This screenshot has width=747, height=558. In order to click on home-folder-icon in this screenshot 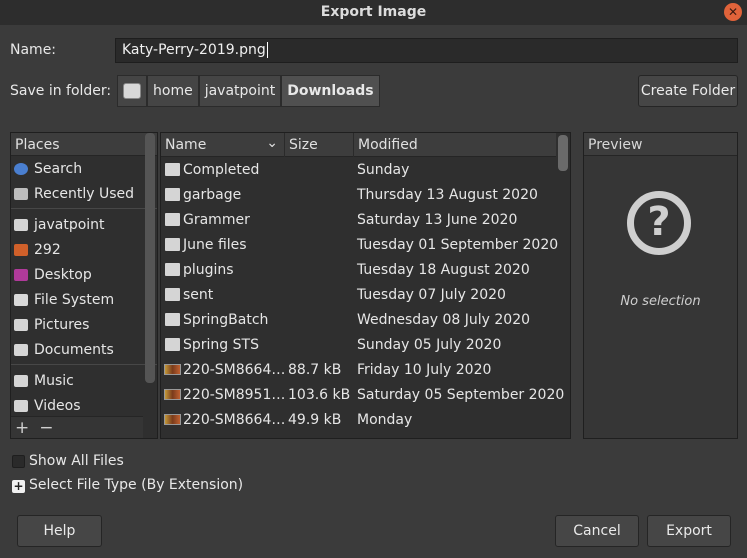, I will do `click(21, 224)`.